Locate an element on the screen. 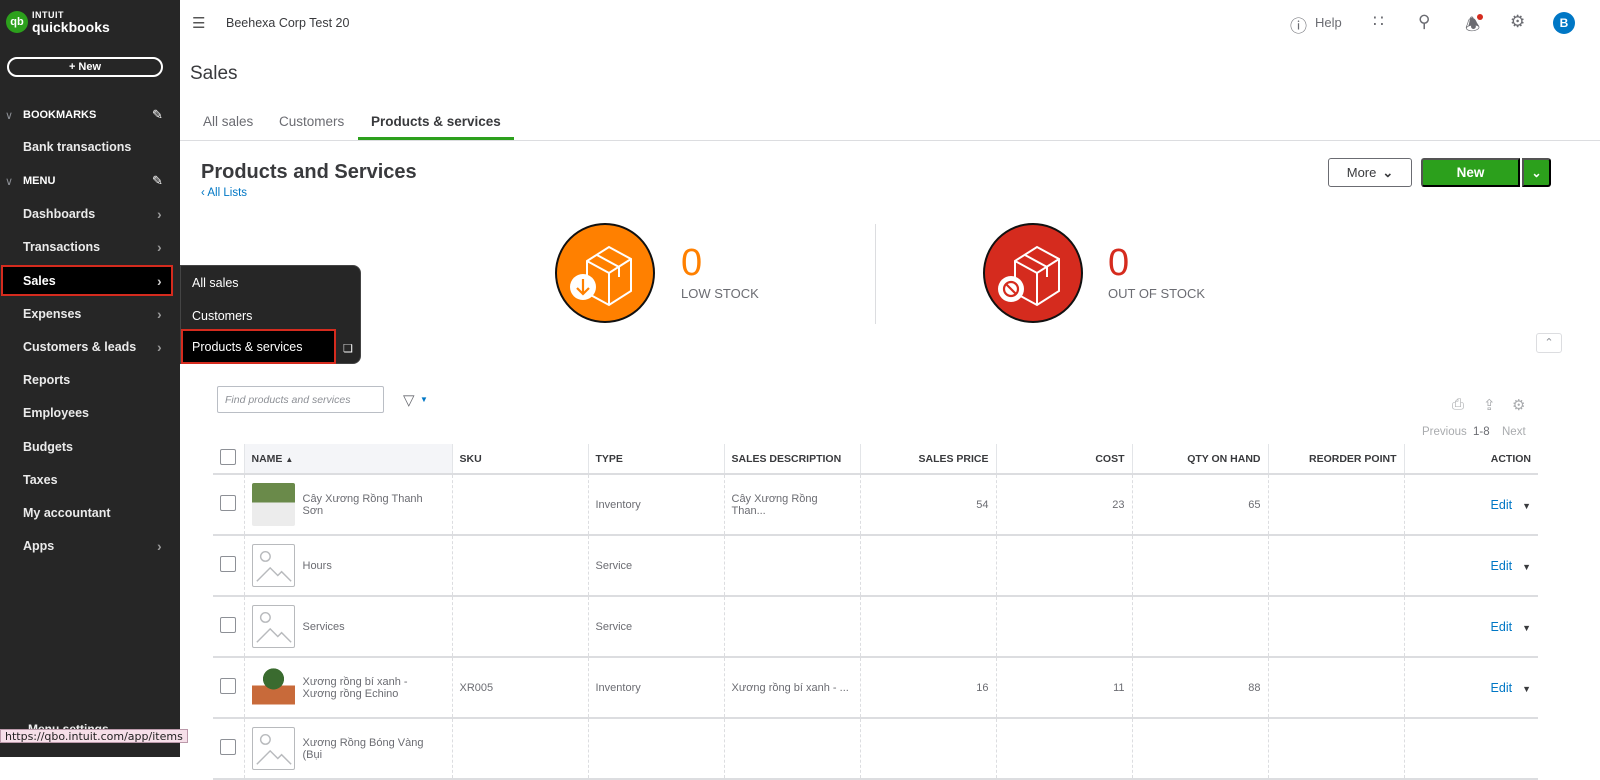 The width and height of the screenshot is (1600, 780). tab-products-services: Products & services is located at coordinates (436, 127).